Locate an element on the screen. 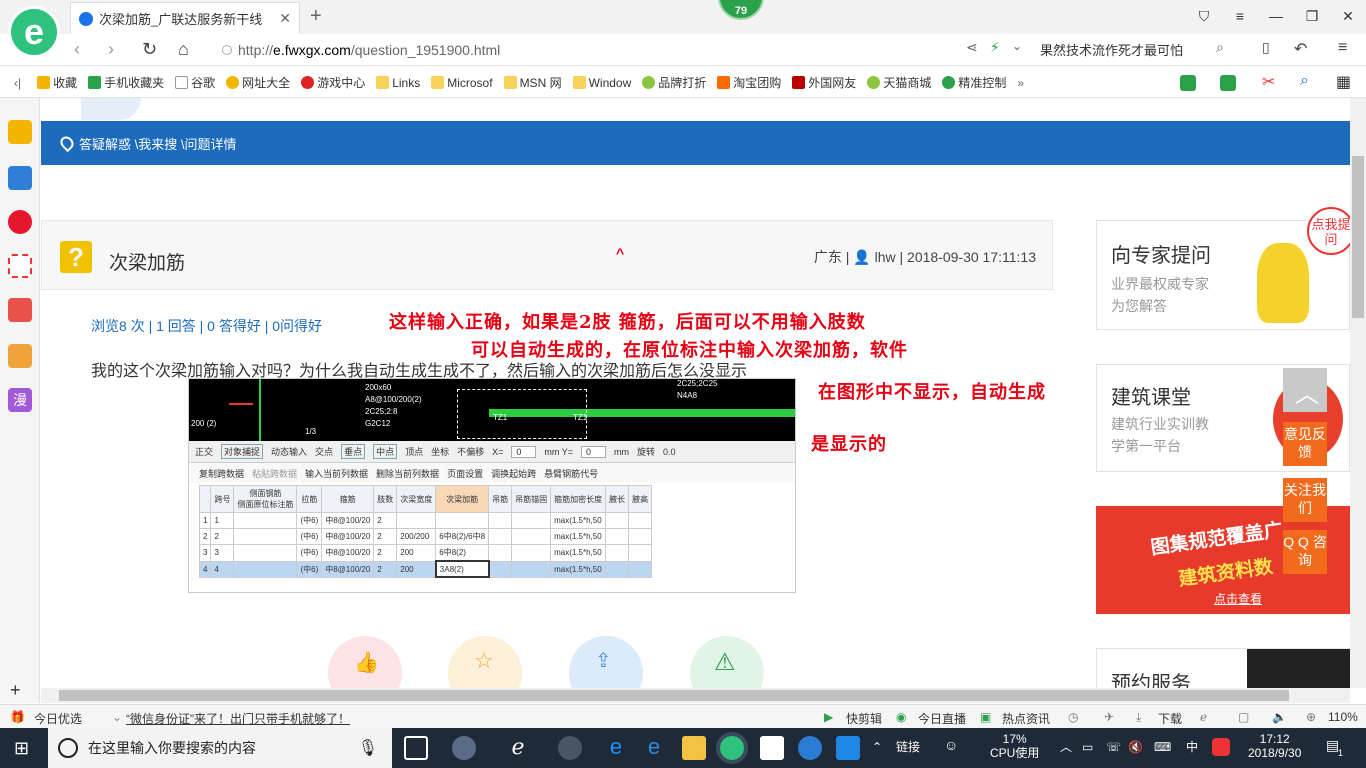  close-tab-icon: ✕ is located at coordinates (285, 18).